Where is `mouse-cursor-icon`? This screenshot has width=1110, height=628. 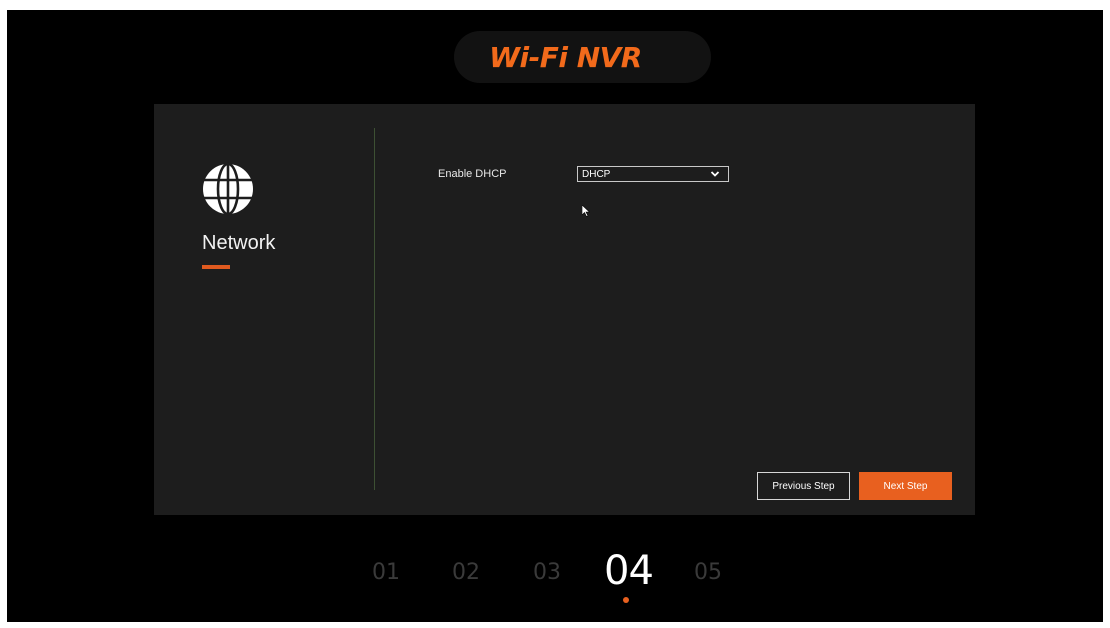 mouse-cursor-icon is located at coordinates (586, 211).